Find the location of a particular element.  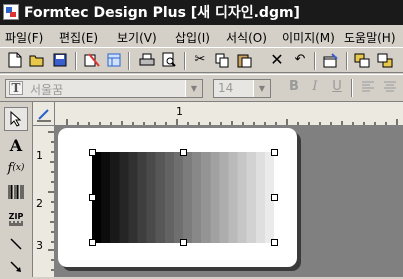

align-left-icon is located at coordinates (368, 87).